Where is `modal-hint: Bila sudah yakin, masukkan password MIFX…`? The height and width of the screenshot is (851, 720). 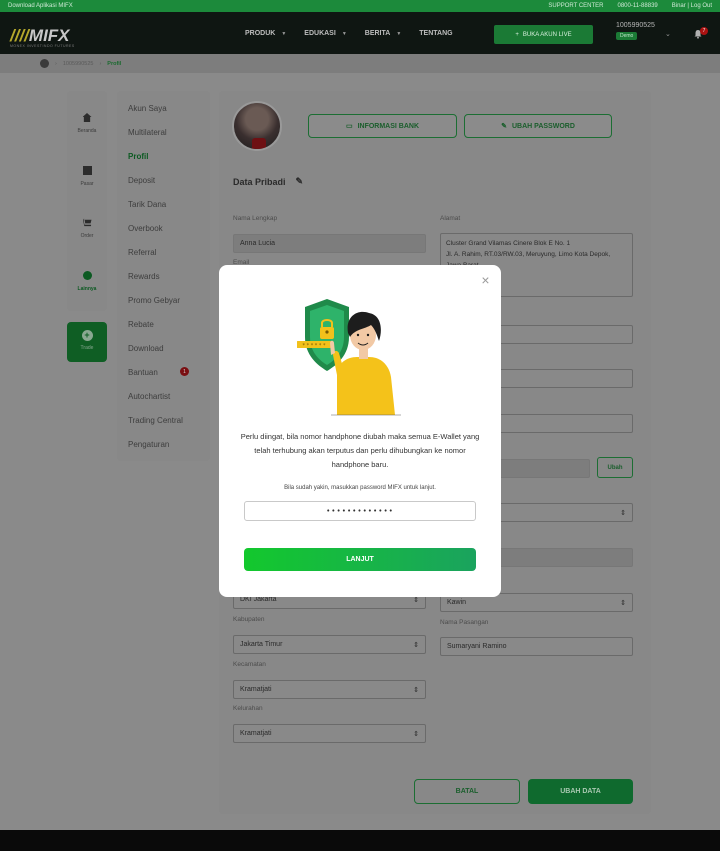
modal-hint: Bila sudah yakin, masukkan password MIFX… is located at coordinates (360, 488).